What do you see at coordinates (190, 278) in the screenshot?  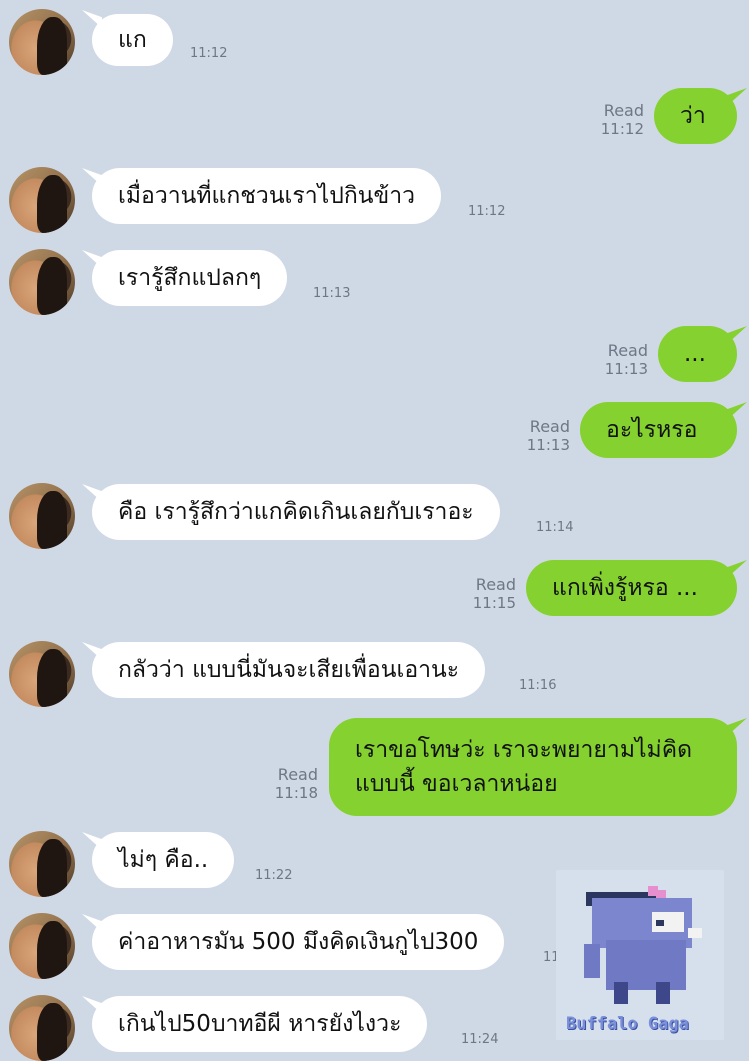 I see `message-bubble-incoming: เรารู้สึกแปลกๆ` at bounding box center [190, 278].